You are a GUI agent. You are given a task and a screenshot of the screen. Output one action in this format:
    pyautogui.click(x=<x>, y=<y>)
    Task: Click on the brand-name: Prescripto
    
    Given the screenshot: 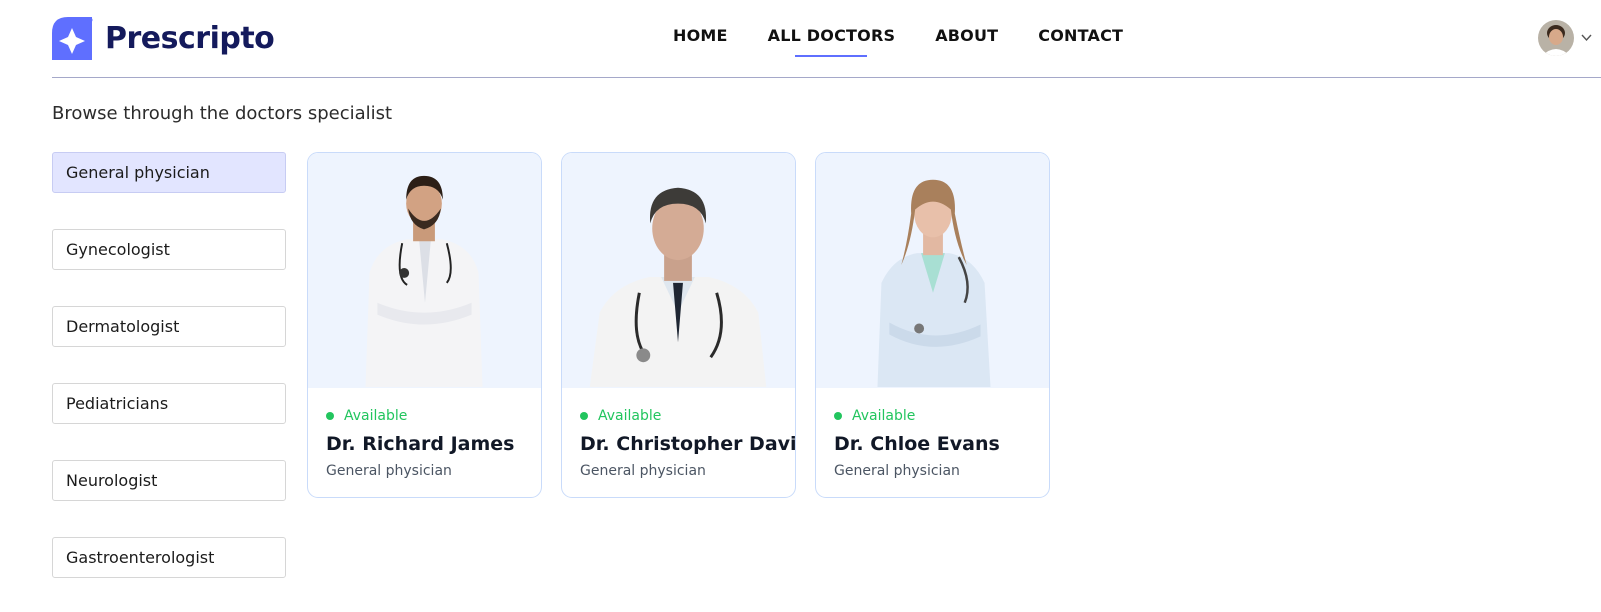 What is the action you would take?
    pyautogui.click(x=190, y=38)
    